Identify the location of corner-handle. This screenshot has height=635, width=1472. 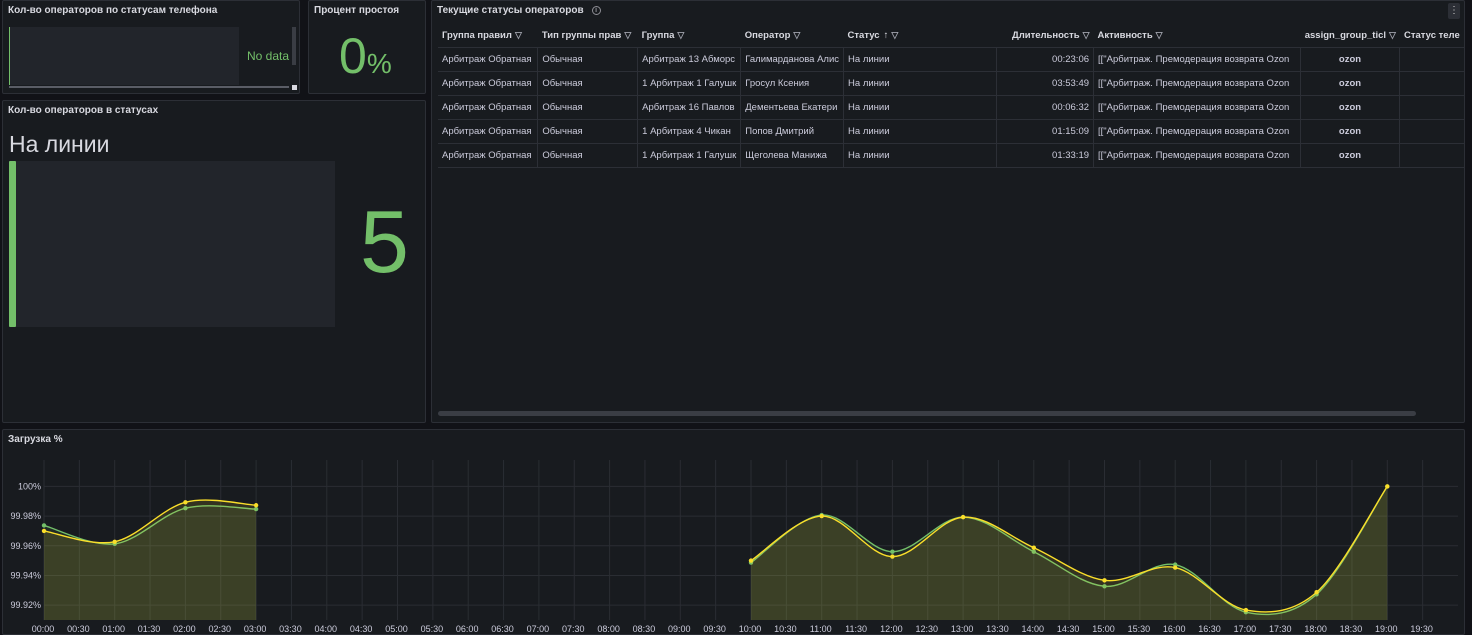
(294, 87).